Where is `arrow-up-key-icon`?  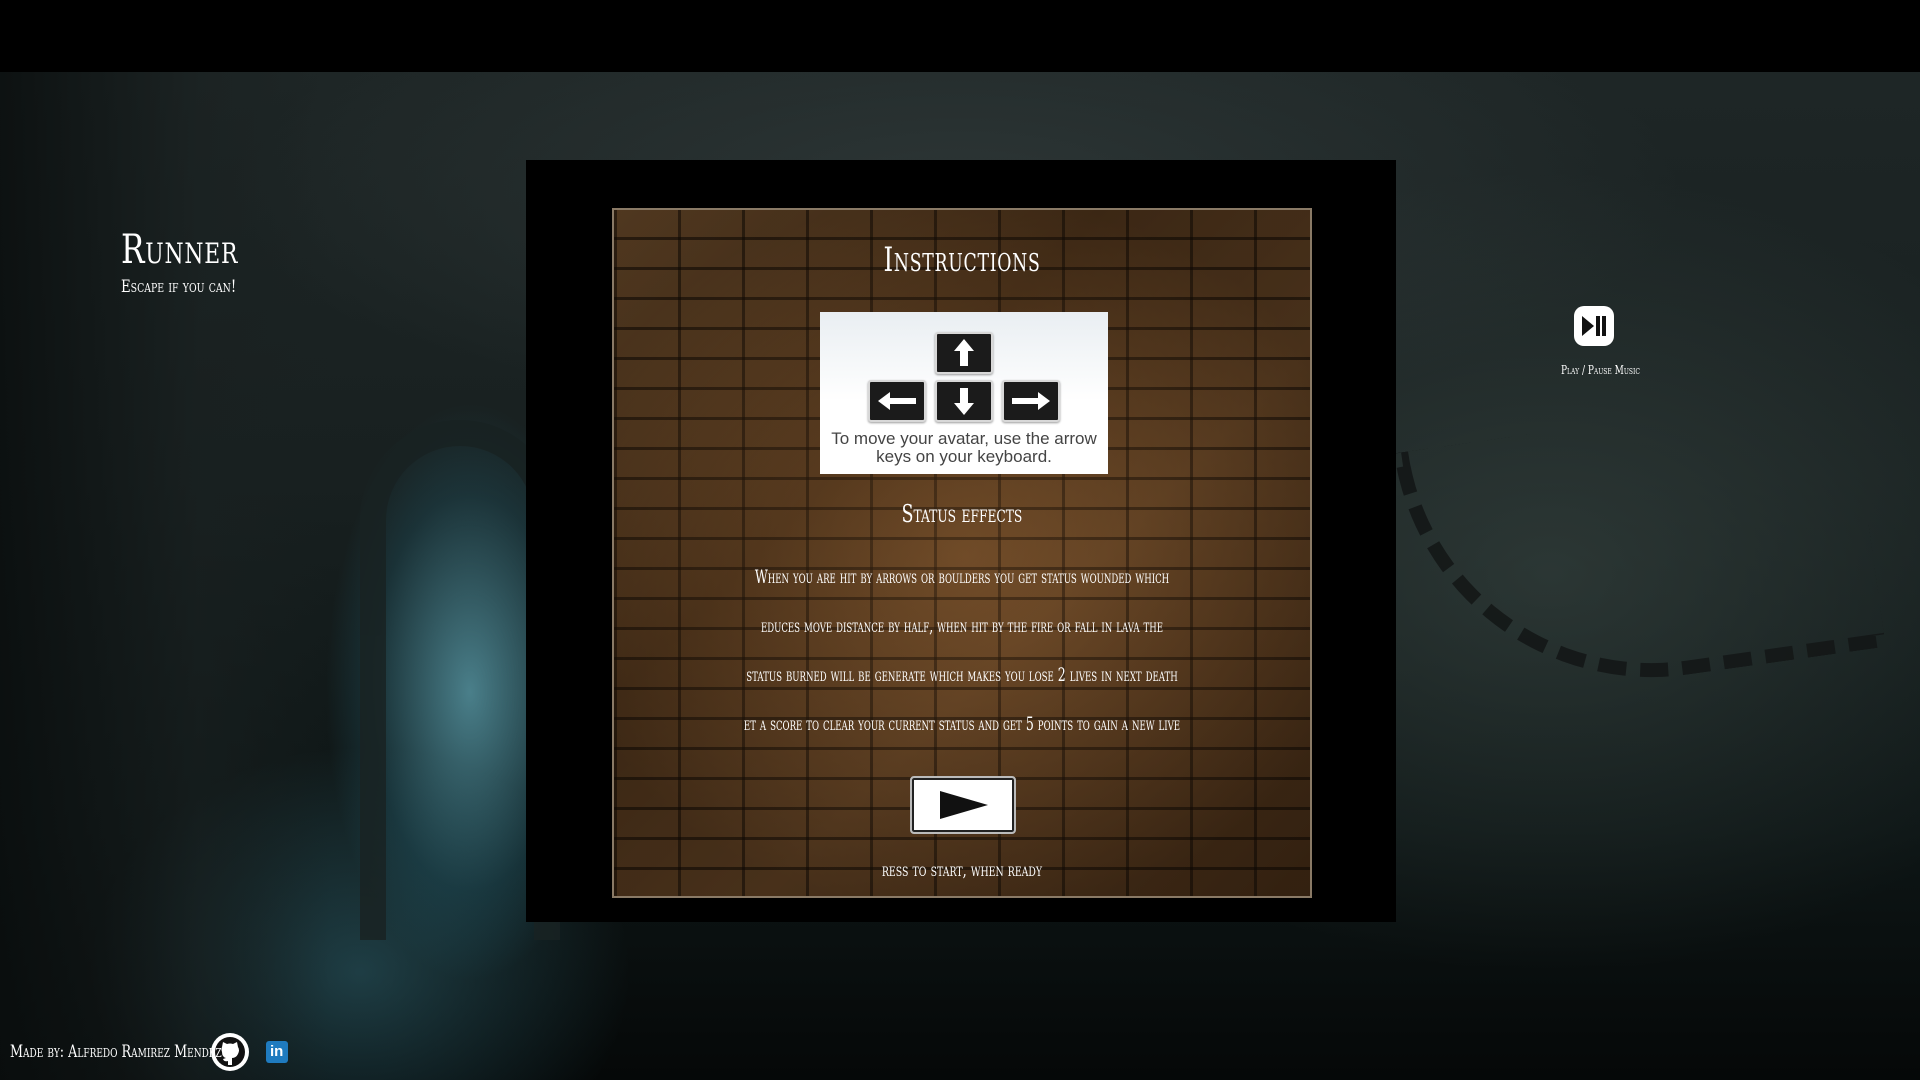 arrow-up-key-icon is located at coordinates (964, 353).